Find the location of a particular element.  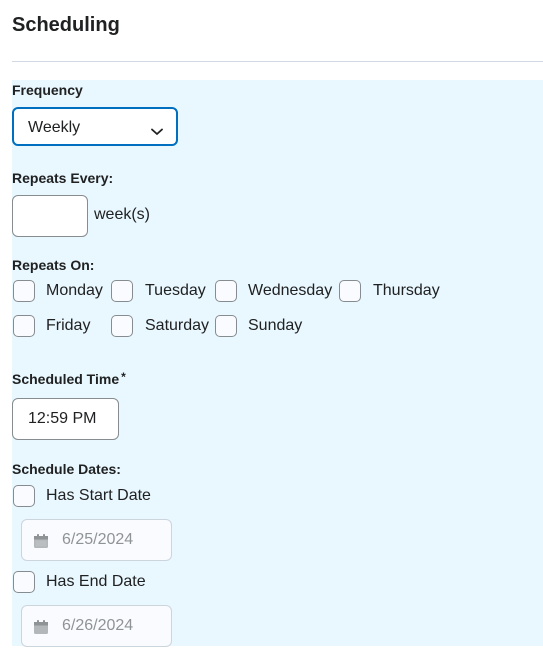

repeats-every-unit: week(s) is located at coordinates (122, 214).